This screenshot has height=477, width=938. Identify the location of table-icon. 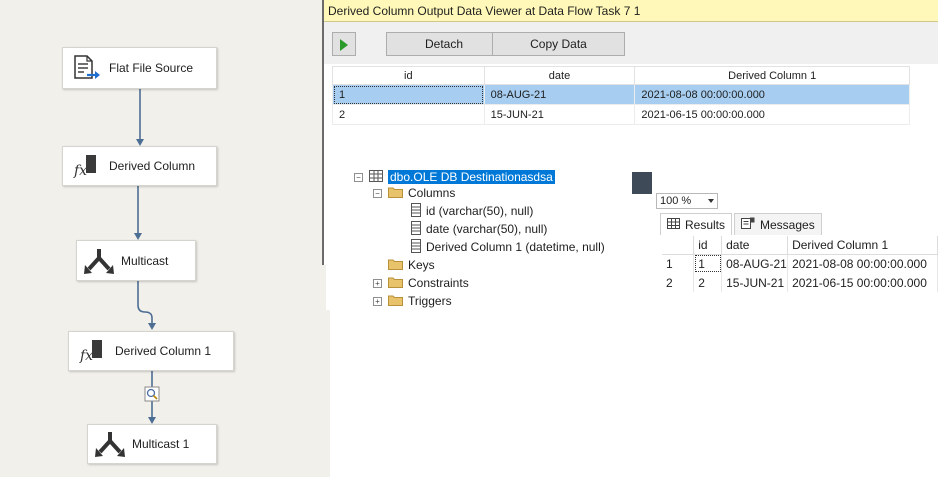
(376, 177).